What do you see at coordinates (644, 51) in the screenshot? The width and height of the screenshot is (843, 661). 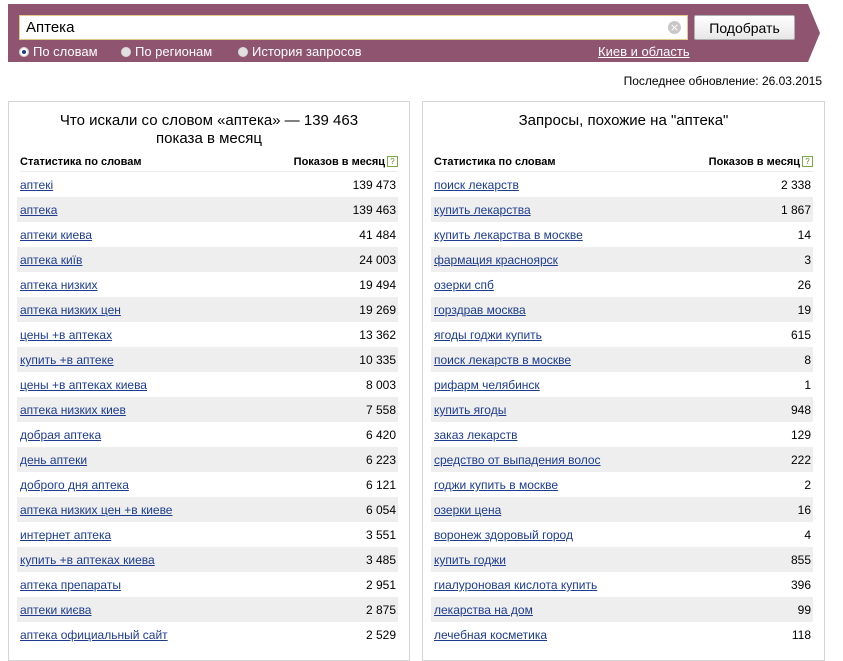 I see `region-link: Киев и область` at bounding box center [644, 51].